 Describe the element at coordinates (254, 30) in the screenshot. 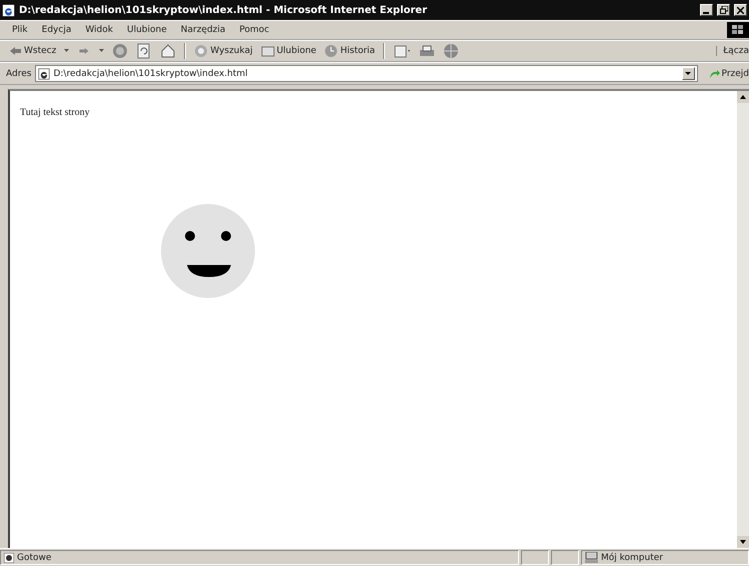

I see `menu-item: Pomoc` at that location.